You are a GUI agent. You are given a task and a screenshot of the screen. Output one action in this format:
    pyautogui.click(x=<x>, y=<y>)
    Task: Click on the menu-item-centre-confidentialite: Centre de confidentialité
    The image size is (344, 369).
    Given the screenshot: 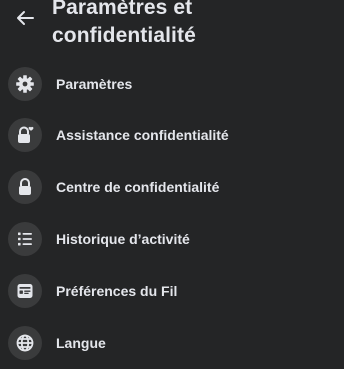 What is the action you would take?
    pyautogui.click(x=172, y=187)
    